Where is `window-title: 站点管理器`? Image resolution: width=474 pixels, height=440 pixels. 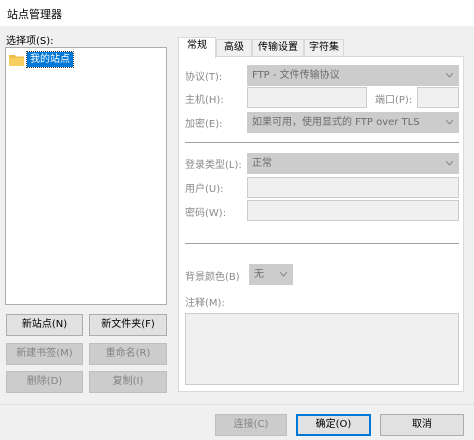 window-title: 站点管理器 is located at coordinates (34, 14).